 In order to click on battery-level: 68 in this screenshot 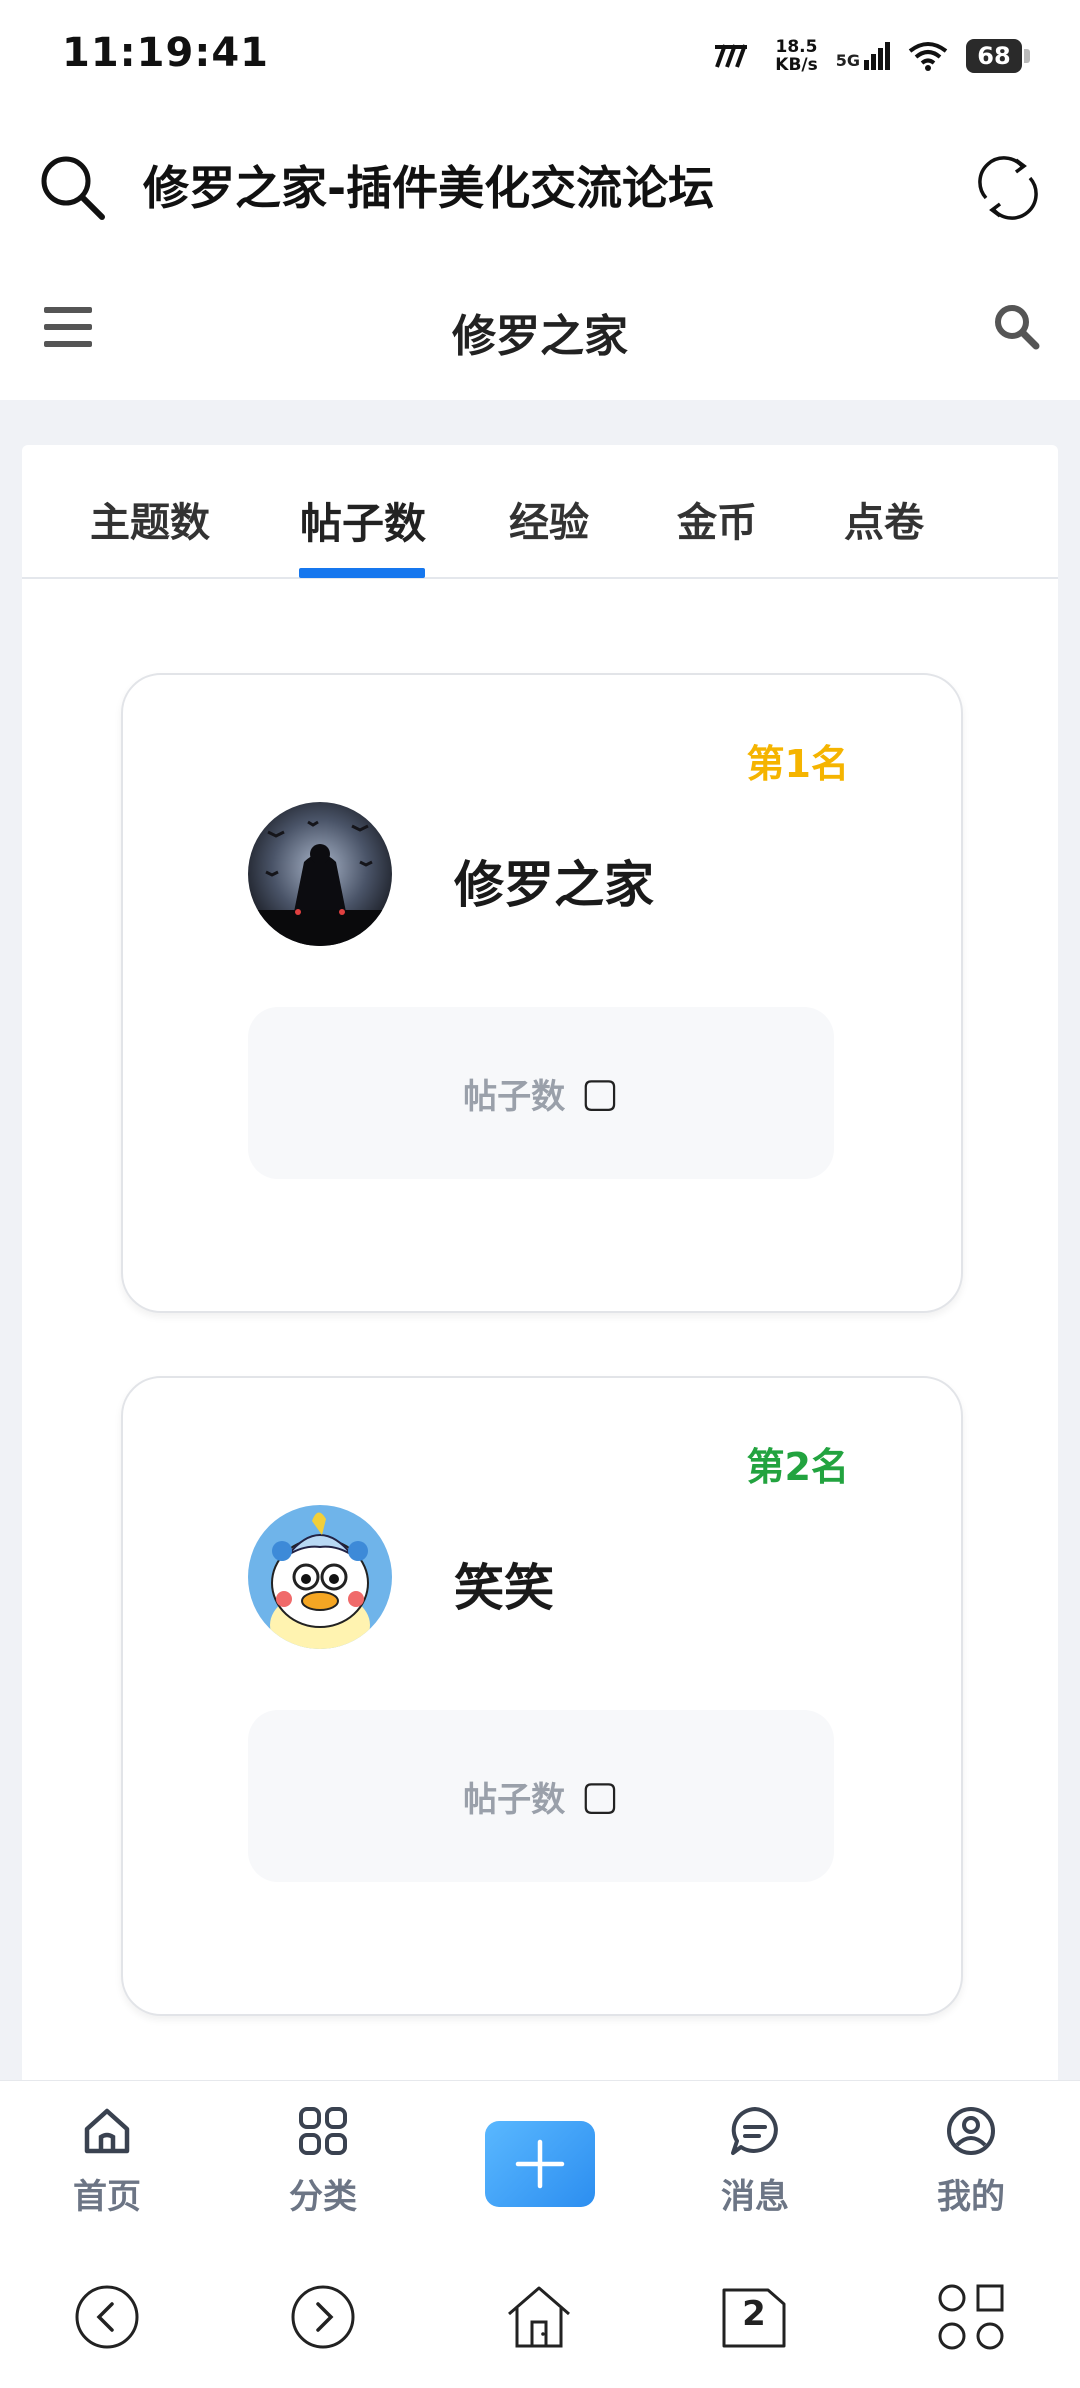, I will do `click(994, 56)`.